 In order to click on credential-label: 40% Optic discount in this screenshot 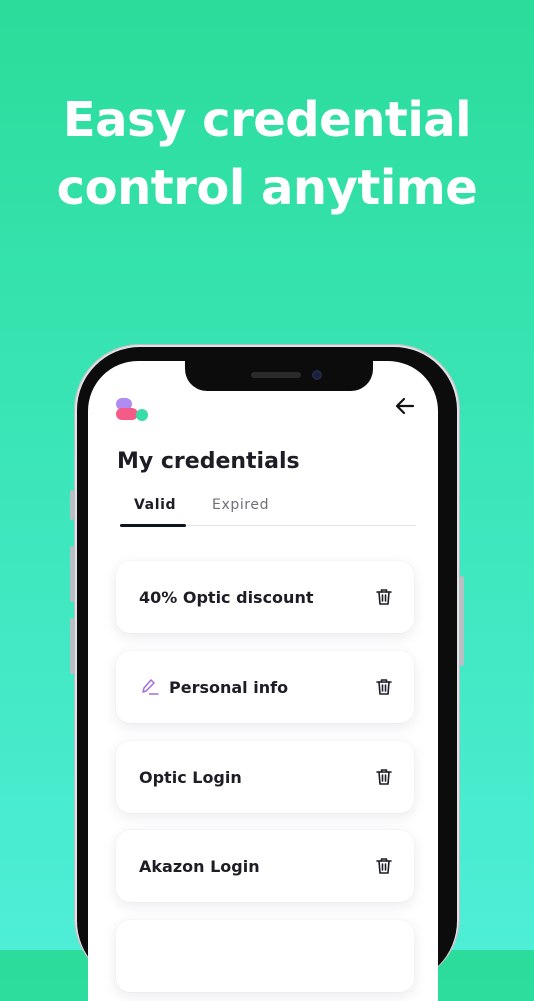, I will do `click(226, 597)`.